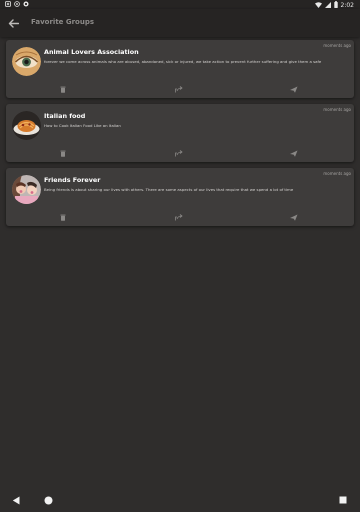  Describe the element at coordinates (82, 125) in the screenshot. I see `card-description: How to Cook Italian Food Like an Italian` at that location.